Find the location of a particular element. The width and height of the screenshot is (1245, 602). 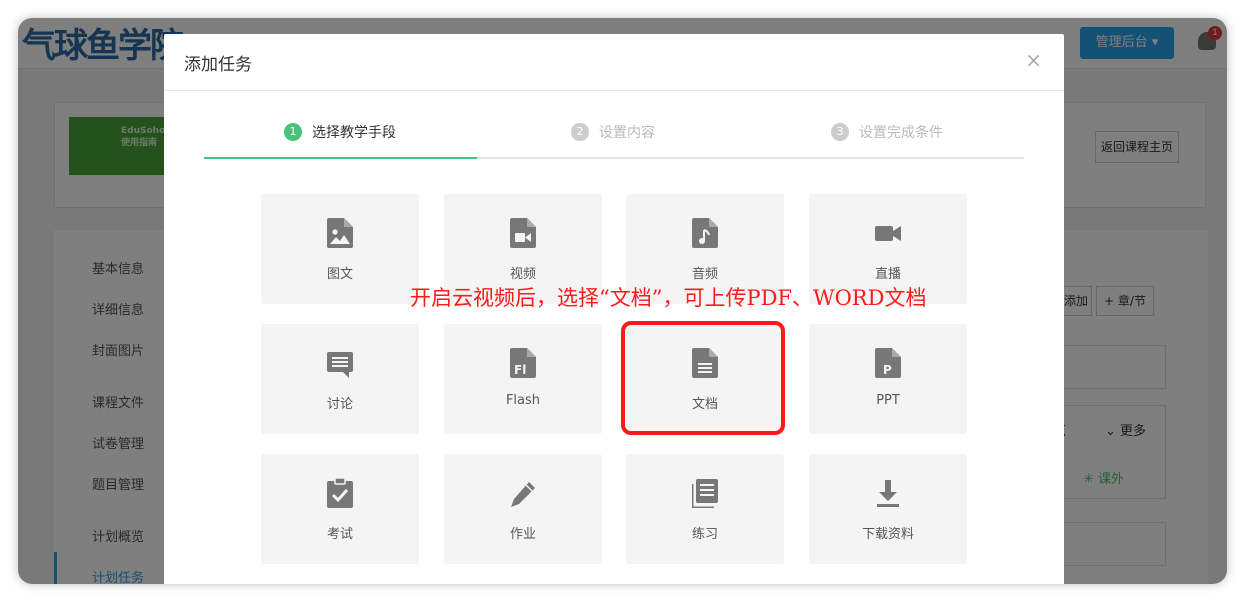

task-type-exam: 考试 is located at coordinates (340, 509).